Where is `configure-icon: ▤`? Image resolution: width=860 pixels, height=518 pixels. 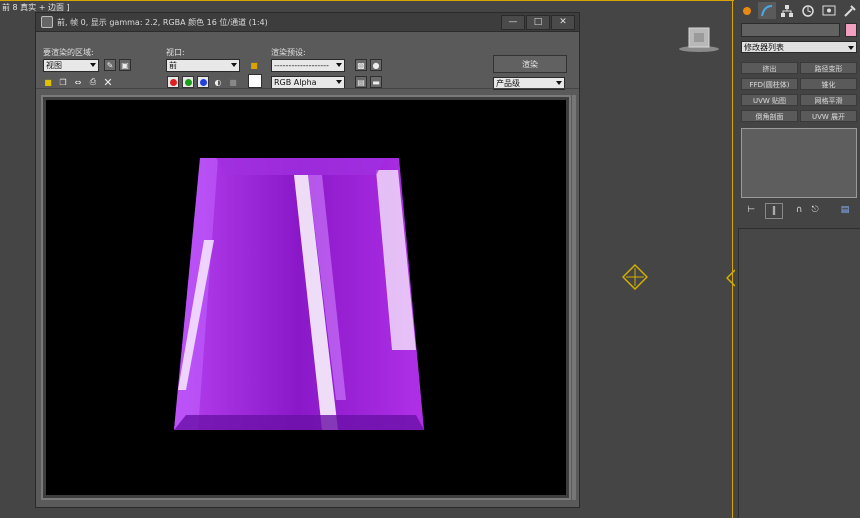
configure-icon: ▤ is located at coordinates (845, 210).